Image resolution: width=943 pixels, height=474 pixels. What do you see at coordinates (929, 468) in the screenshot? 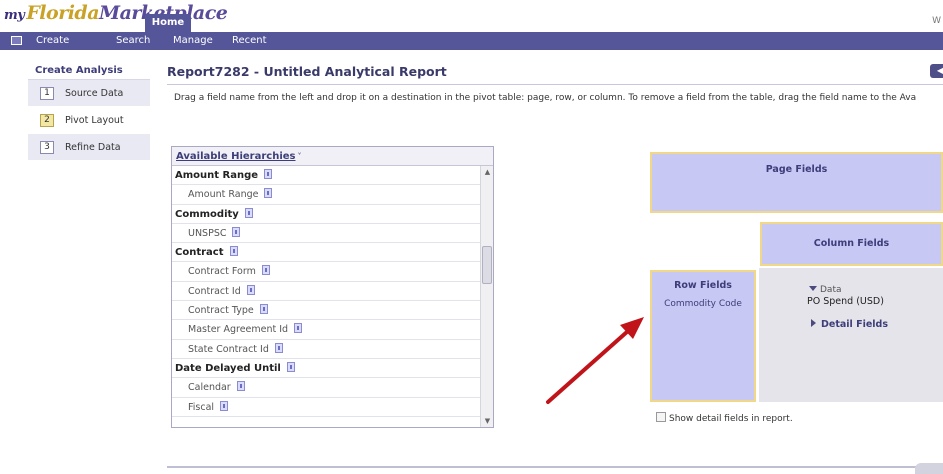
I see `bottom-corner-tab` at bounding box center [929, 468].